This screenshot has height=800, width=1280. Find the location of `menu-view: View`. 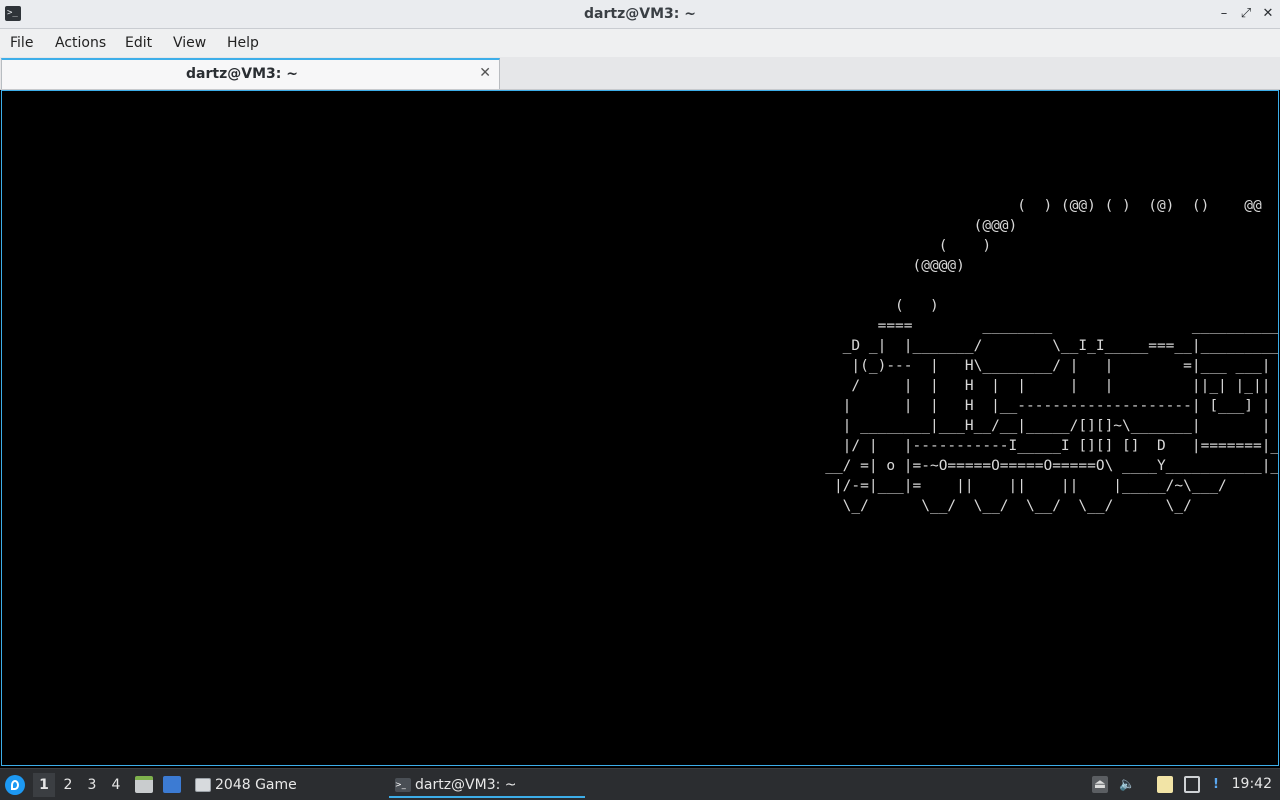

menu-view: View is located at coordinates (189, 43).